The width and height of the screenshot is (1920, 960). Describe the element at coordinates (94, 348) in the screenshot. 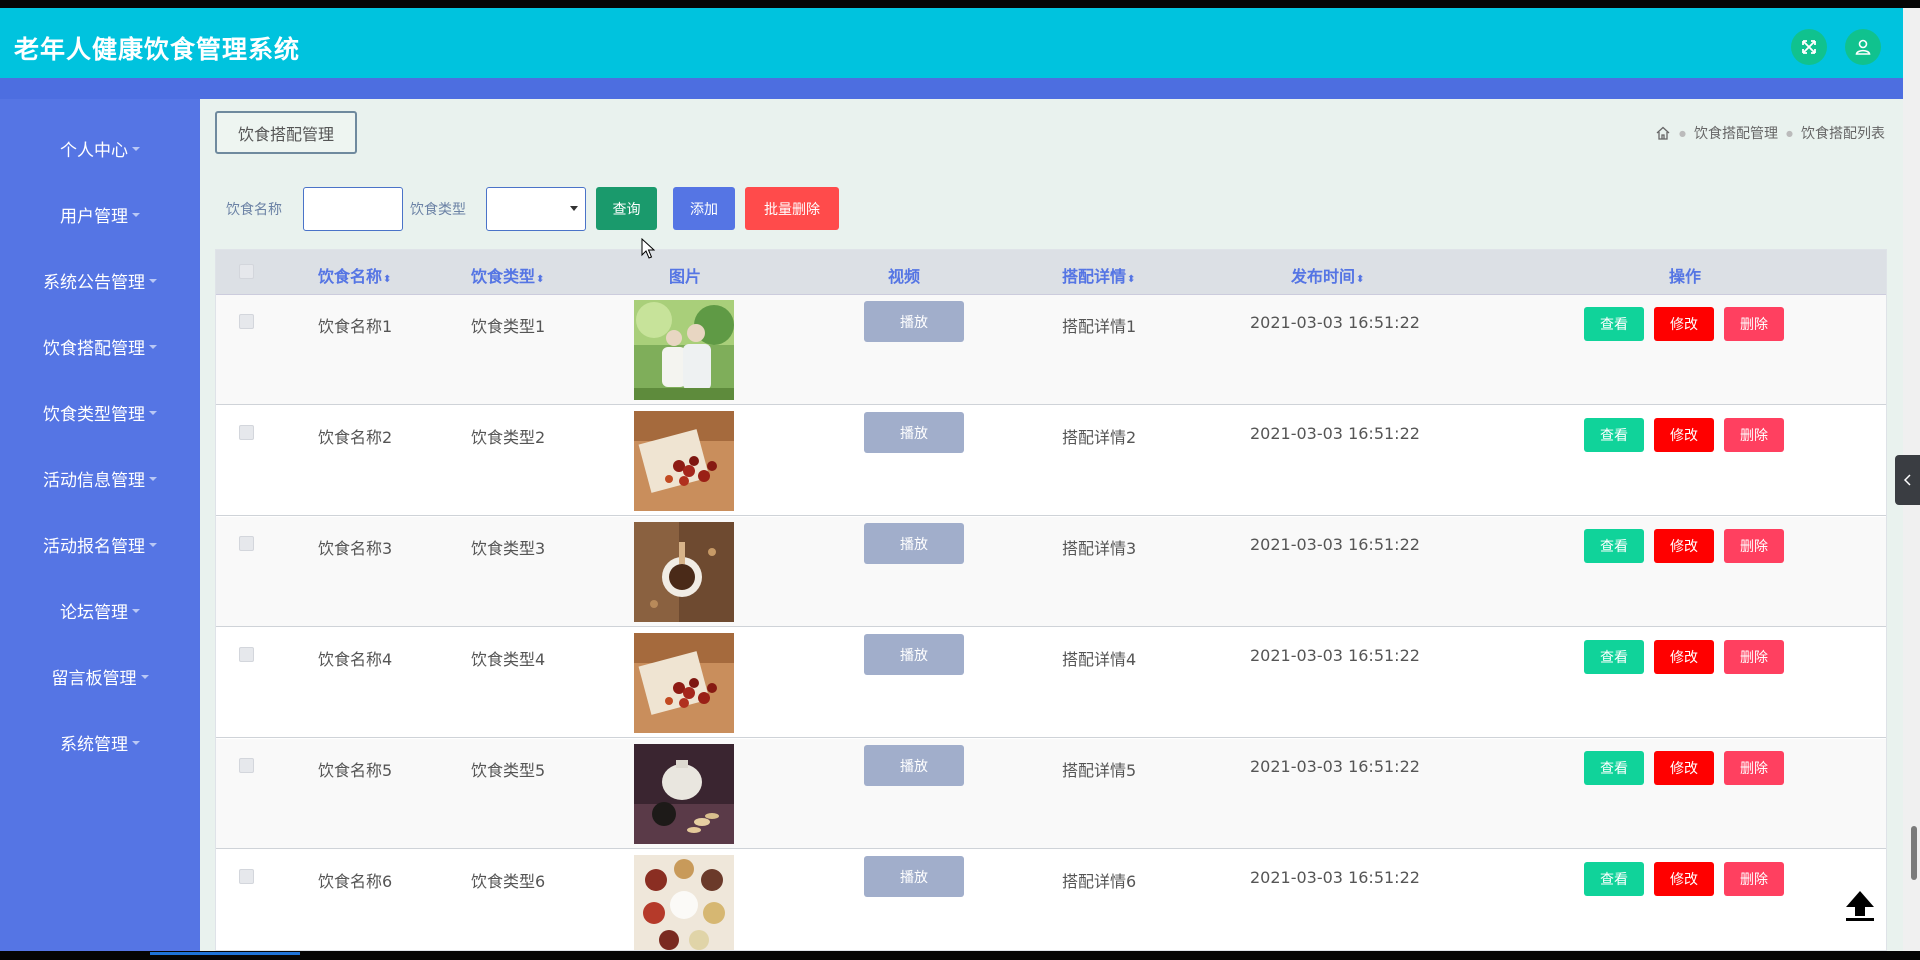

I see `sidebar-item-label: 饮食搭配管理` at that location.